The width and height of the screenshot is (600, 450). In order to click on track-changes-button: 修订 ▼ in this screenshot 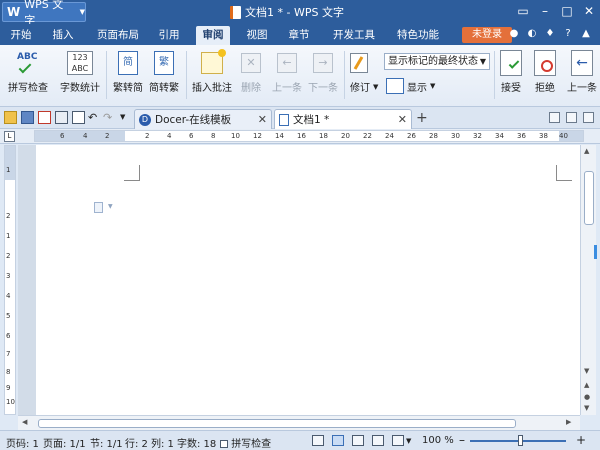, I will do `click(364, 87)`.